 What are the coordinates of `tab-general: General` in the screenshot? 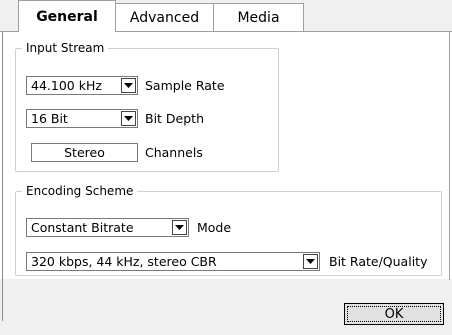 It's located at (67, 16).